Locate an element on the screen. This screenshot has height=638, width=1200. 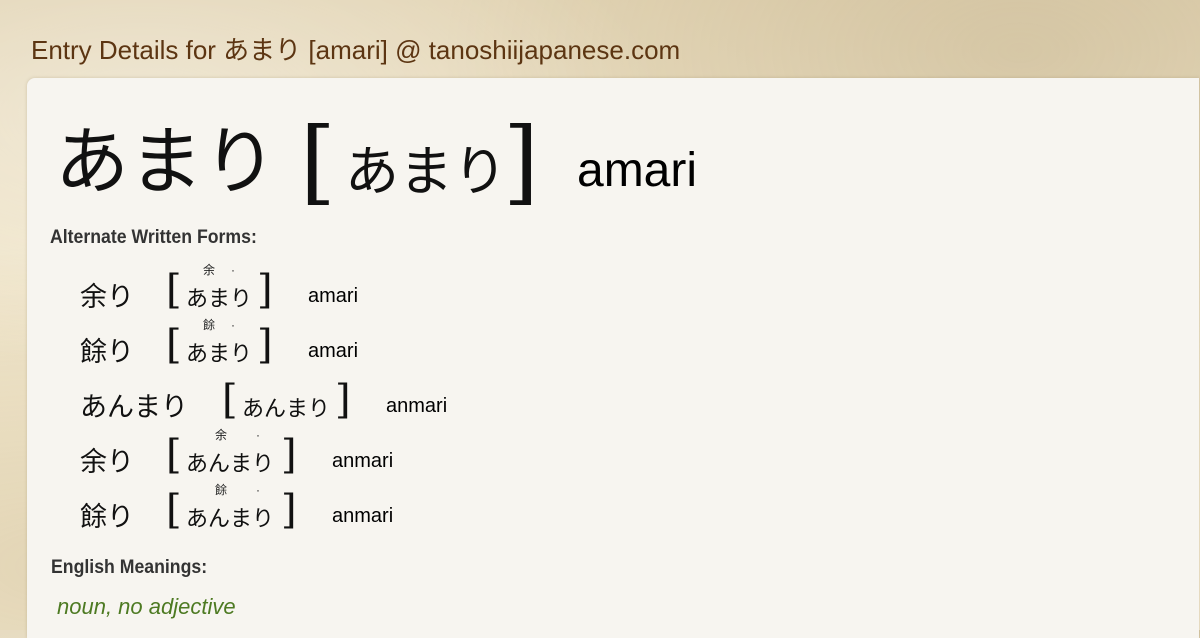
alternate-forms-heading: Alternate Written Forms: is located at coordinates (153, 237).